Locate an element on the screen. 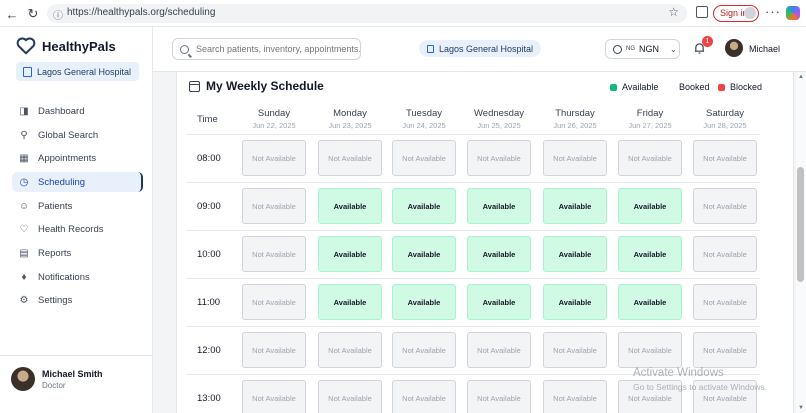 Image resolution: width=806 pixels, height=413 pixels. sidebar-item-dashboard: ◨ Dashboard is located at coordinates (77, 111).